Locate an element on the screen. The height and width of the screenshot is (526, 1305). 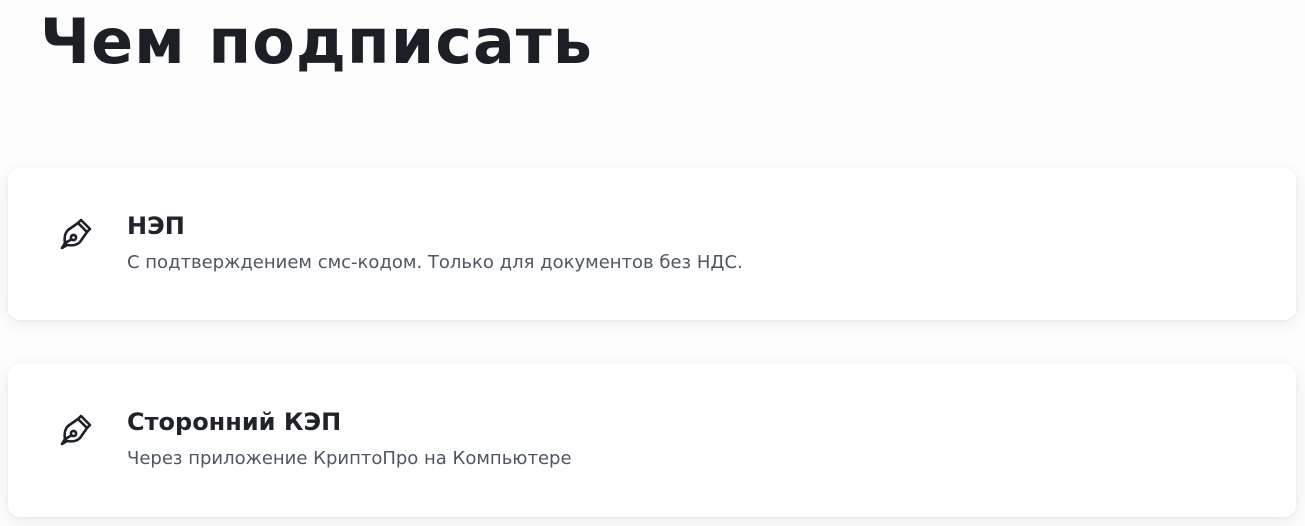
page-title: Чем подписать is located at coordinates (316, 41).